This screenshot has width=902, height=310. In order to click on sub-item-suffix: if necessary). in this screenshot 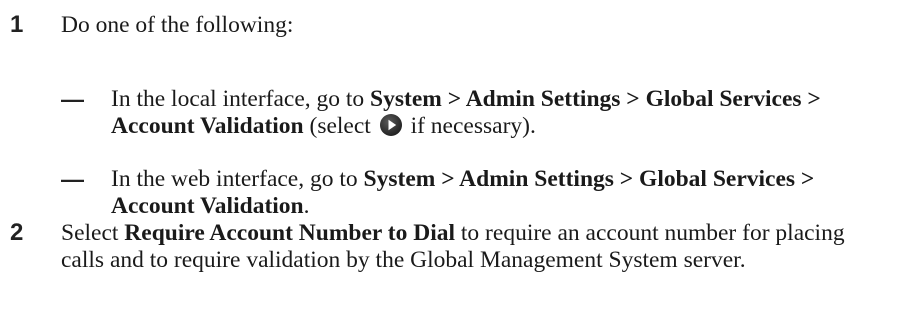, I will do `click(470, 126)`.